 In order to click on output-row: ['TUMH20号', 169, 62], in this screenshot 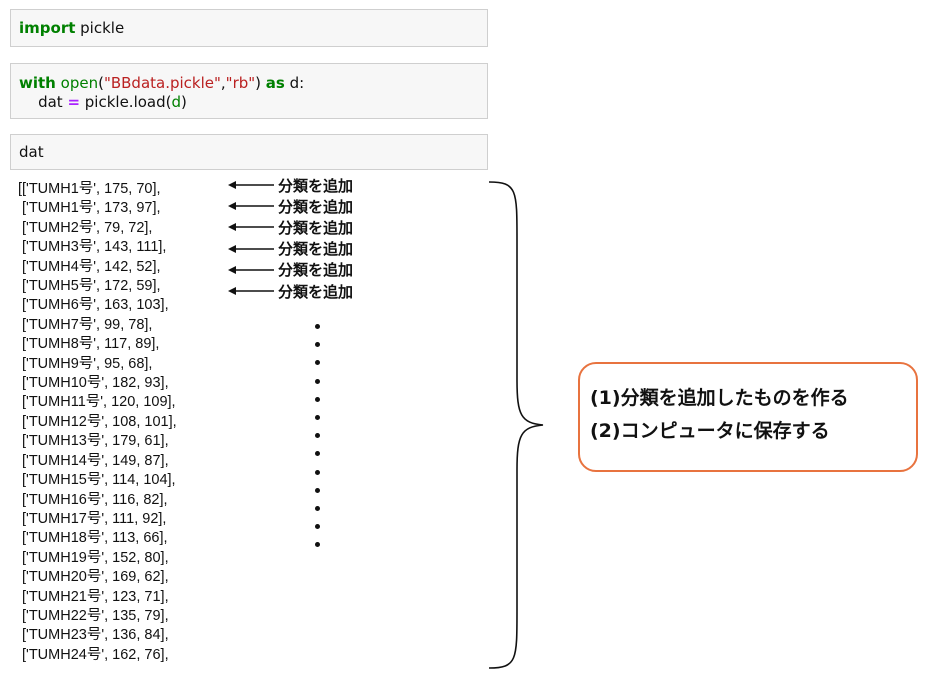, I will do `click(93, 577)`.